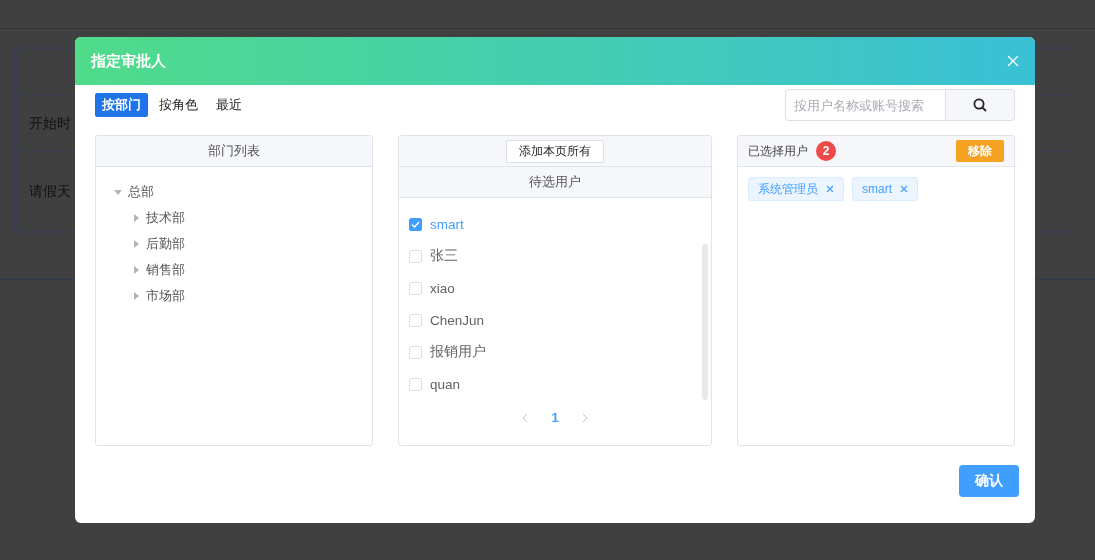 The image size is (1095, 560). What do you see at coordinates (178, 105) in the screenshot?
I see `tab: 按角色` at bounding box center [178, 105].